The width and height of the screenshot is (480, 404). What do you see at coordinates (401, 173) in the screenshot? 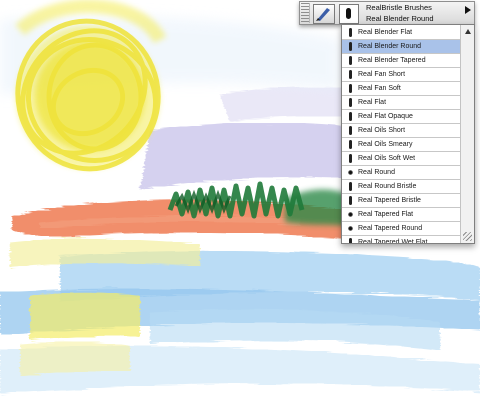
I see `brush-list-item: Real Round` at bounding box center [401, 173].